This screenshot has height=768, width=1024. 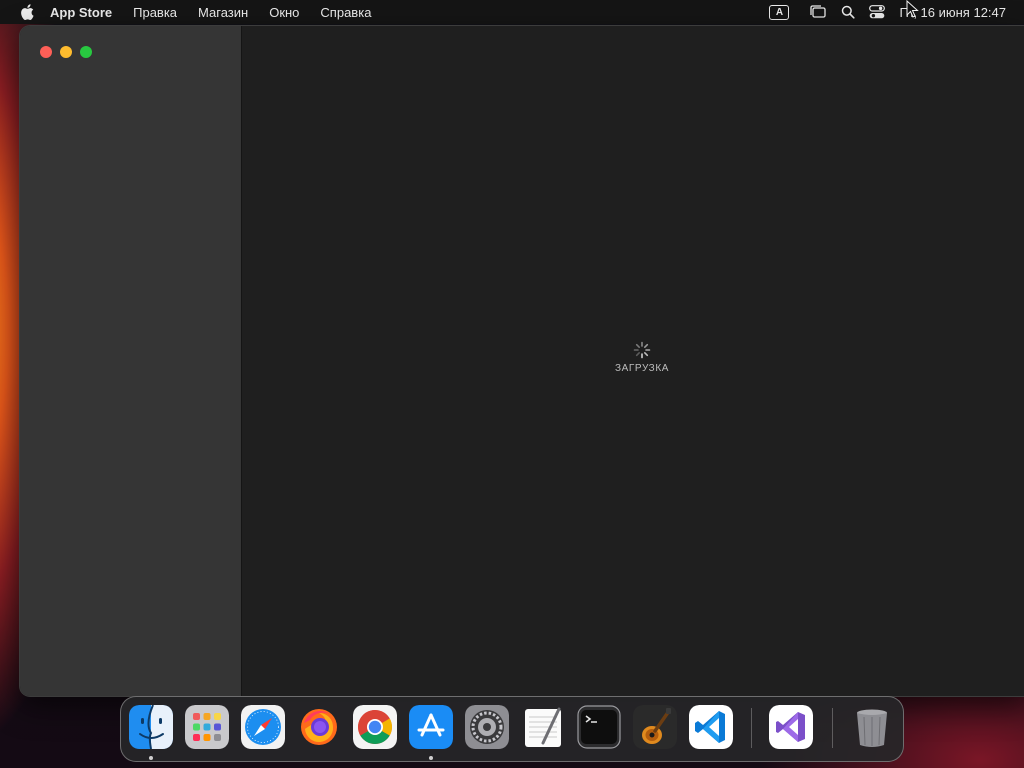 I want to click on menu-edit: Правка, so click(x=155, y=12).